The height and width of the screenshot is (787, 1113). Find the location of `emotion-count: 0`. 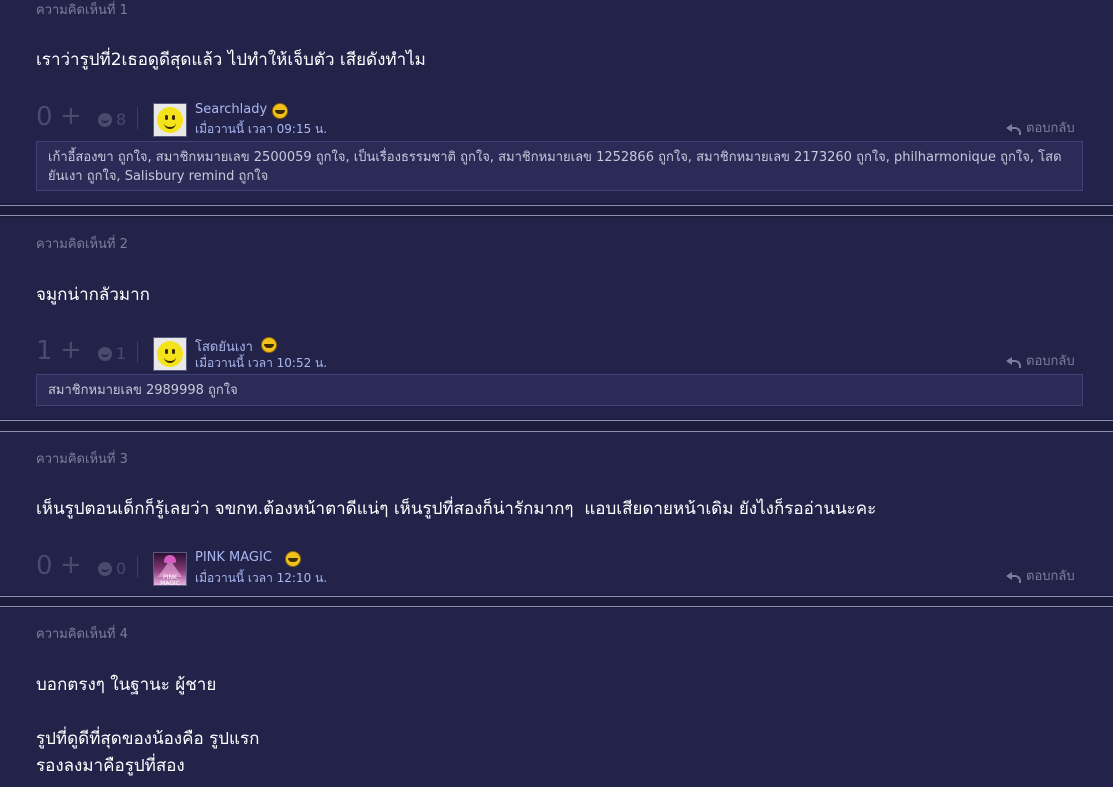

emotion-count: 0 is located at coordinates (121, 568).